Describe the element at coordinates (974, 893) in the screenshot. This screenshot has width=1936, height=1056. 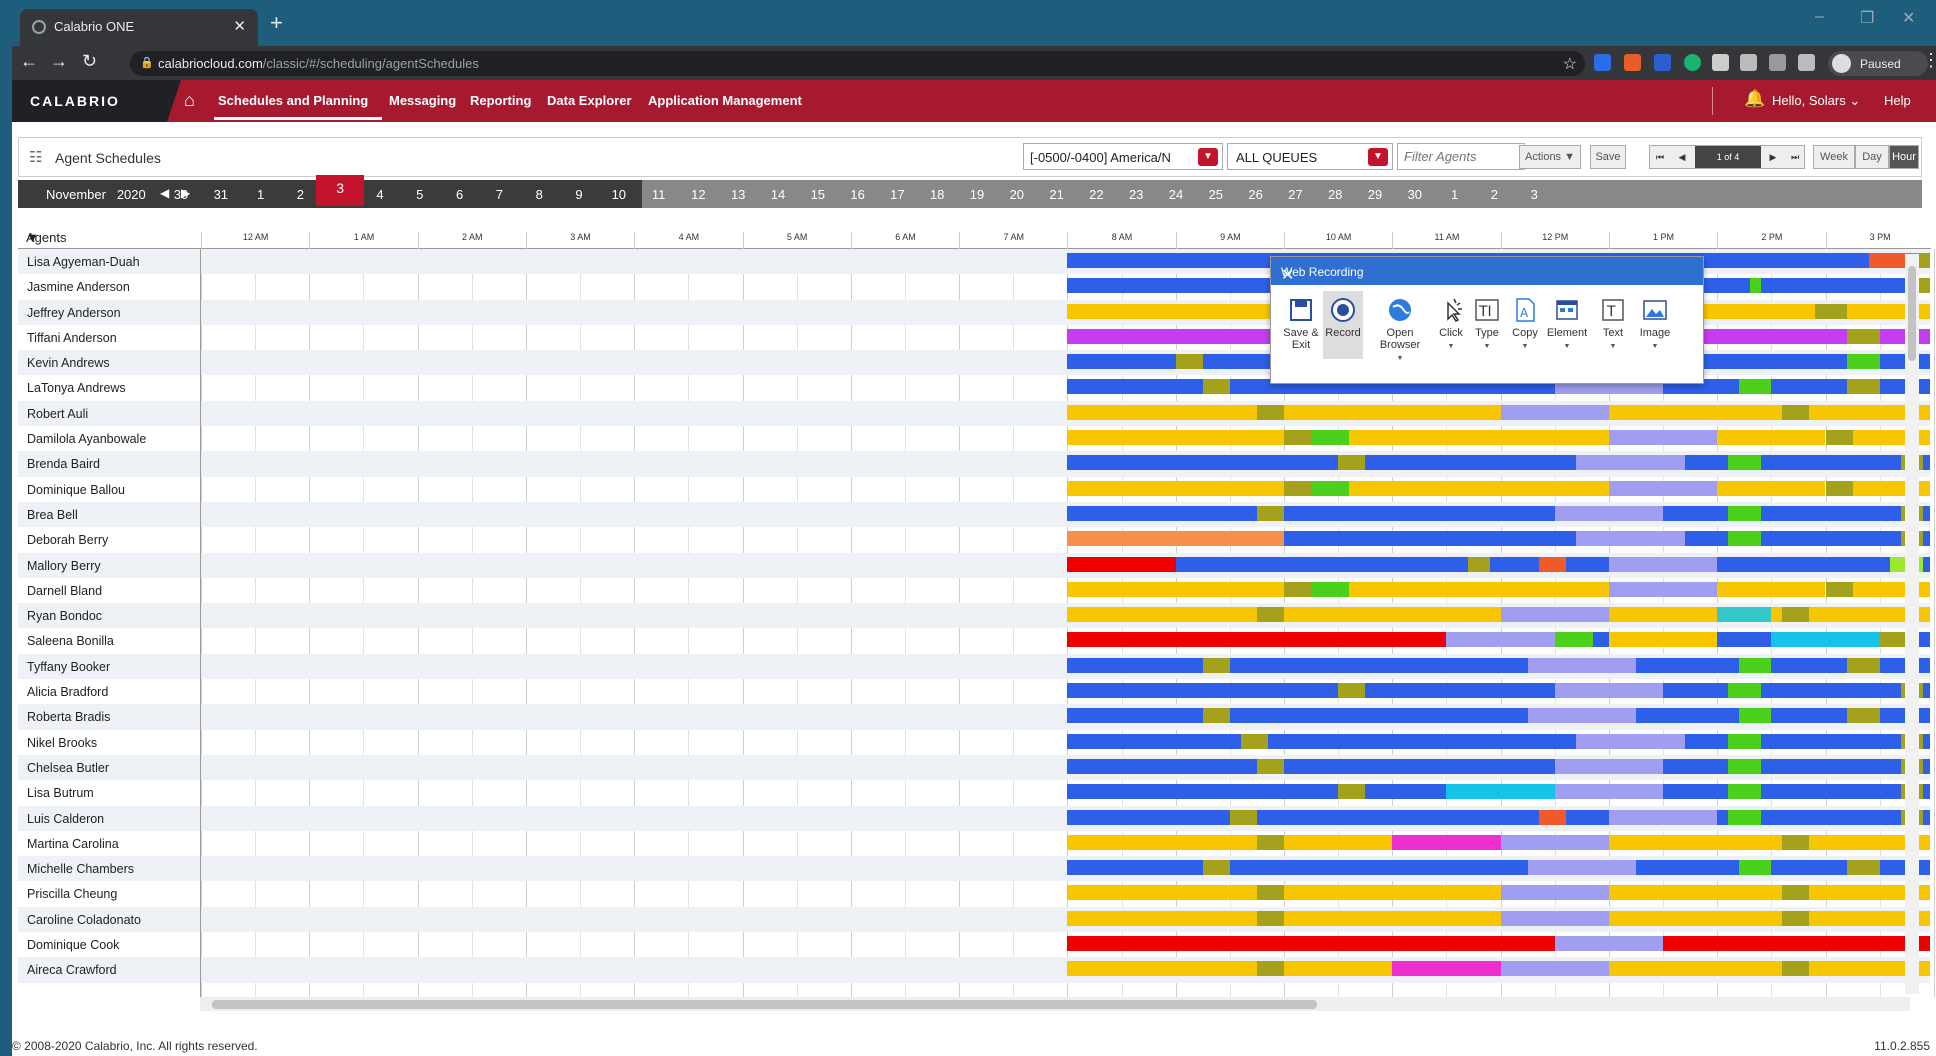
I see `agent-row: Priscilla Cheung` at that location.